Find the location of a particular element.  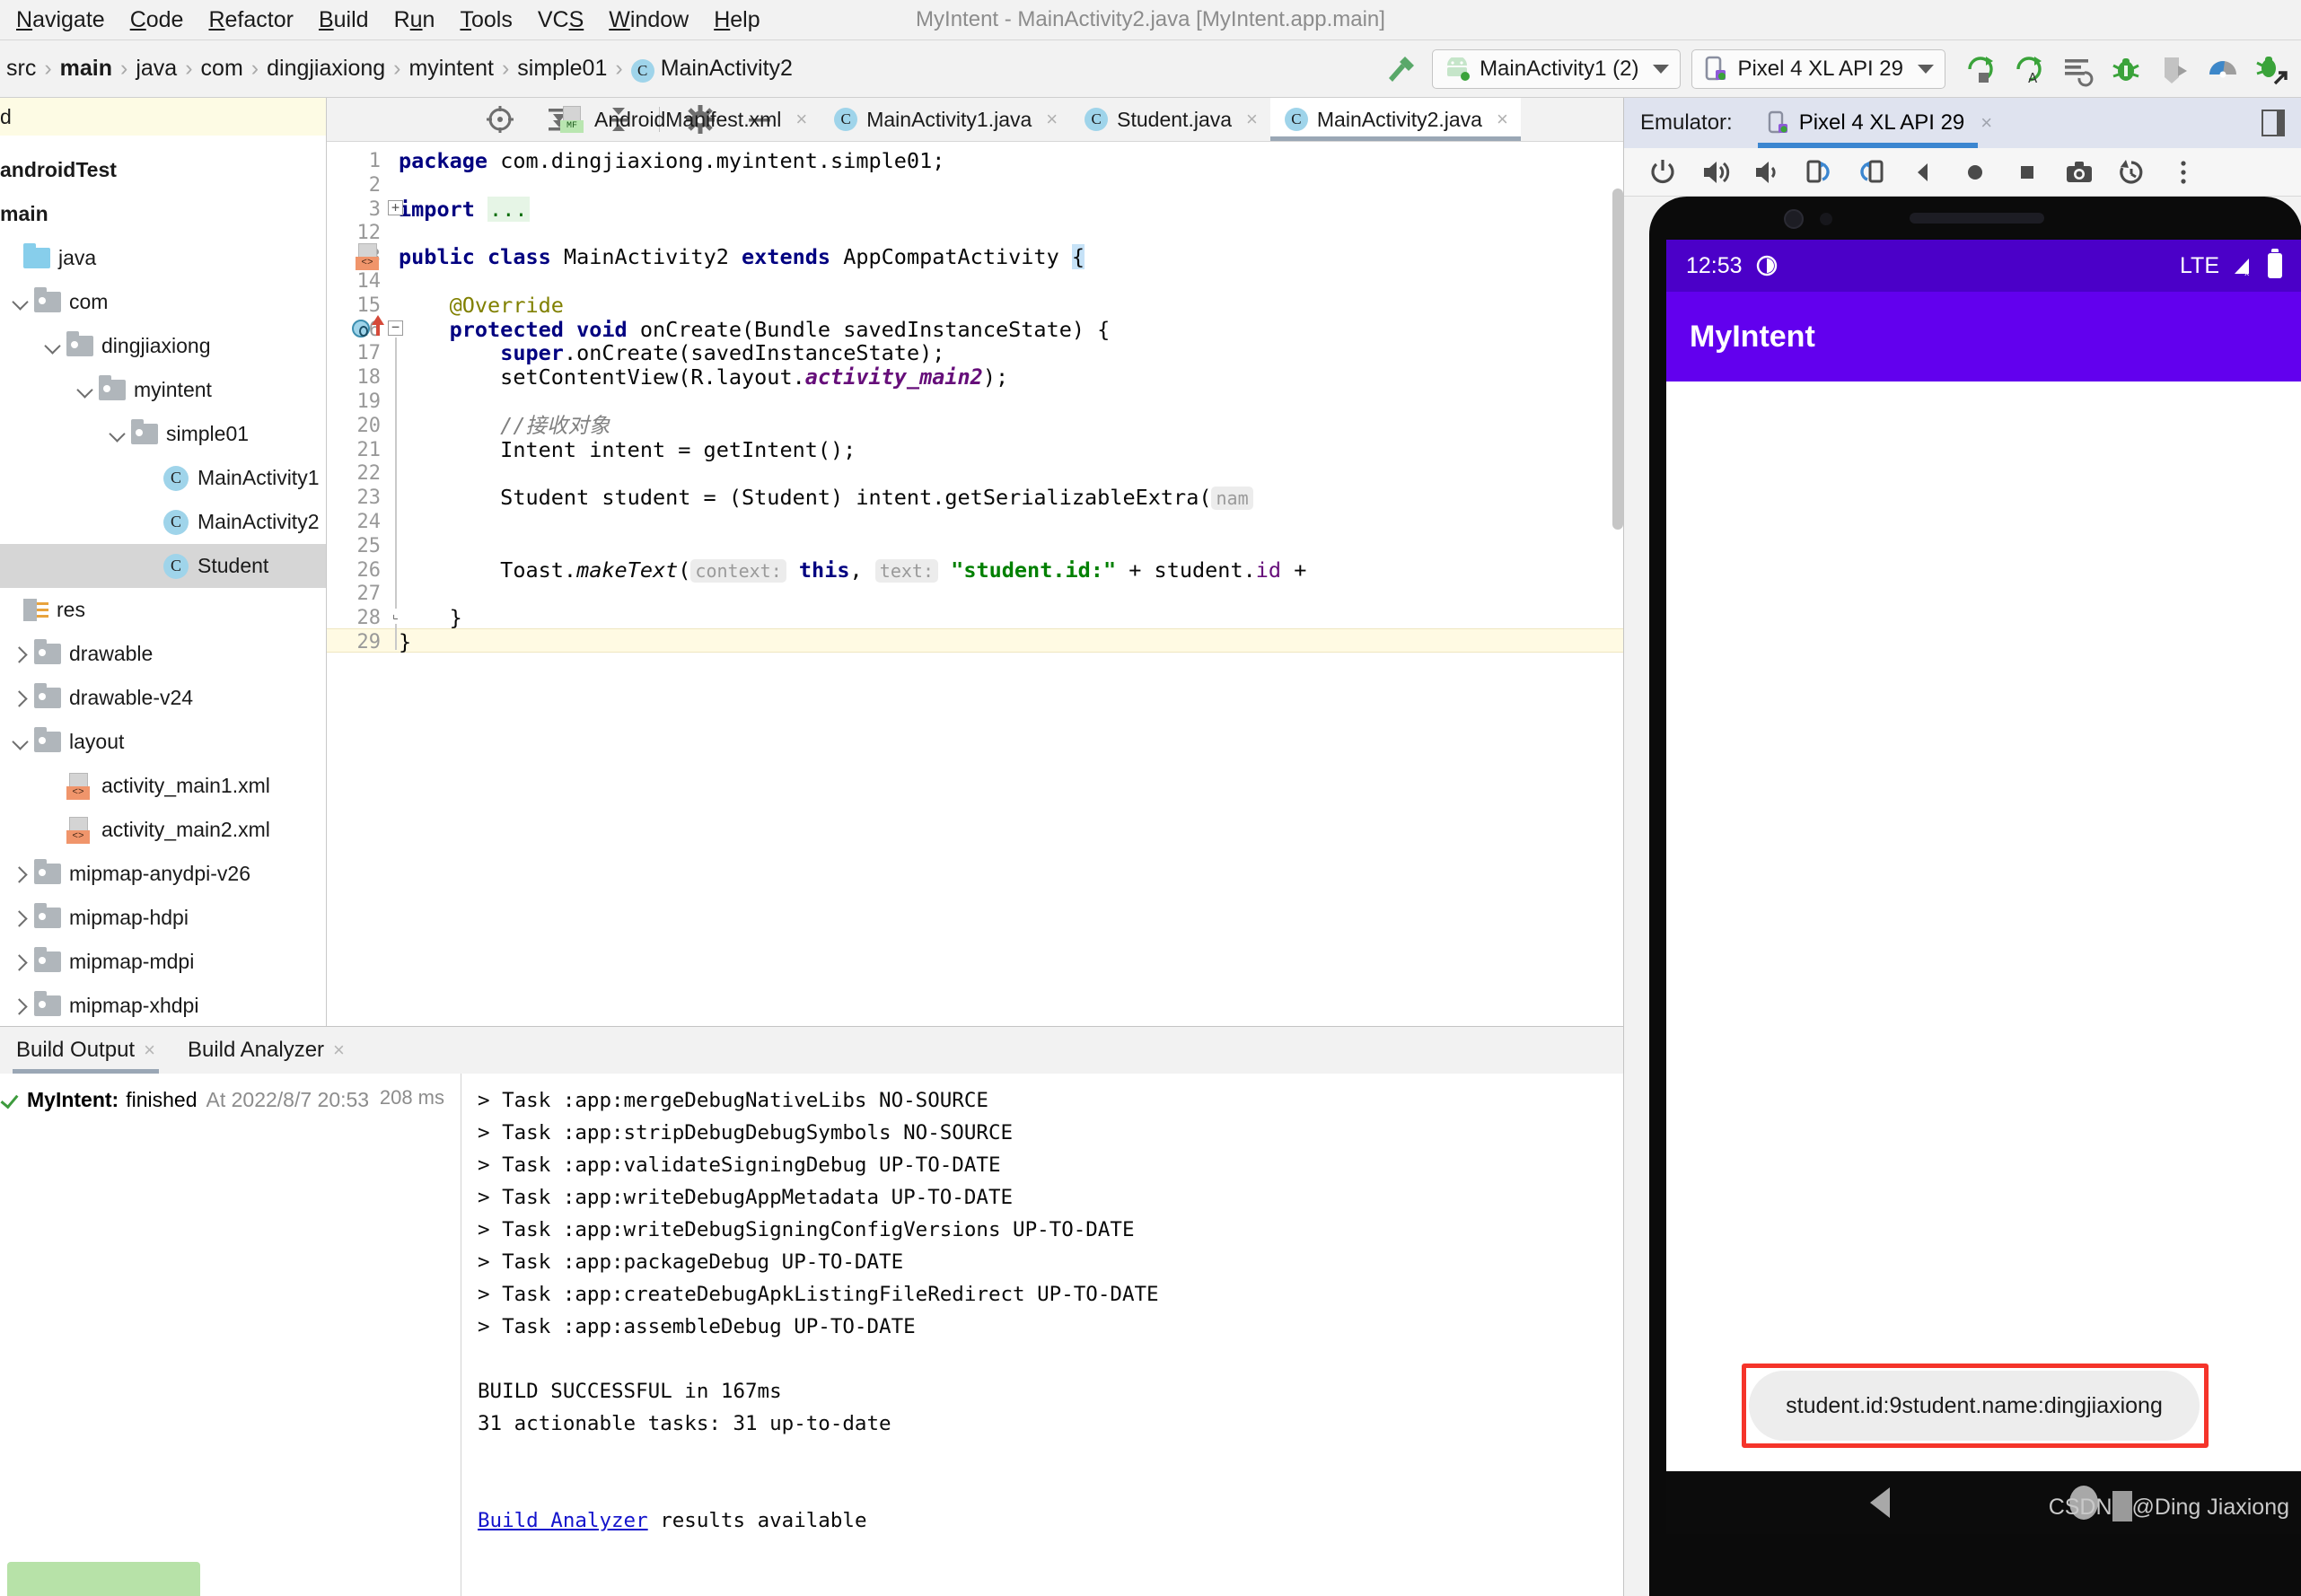

tree-node-com: com is located at coordinates (163, 302).